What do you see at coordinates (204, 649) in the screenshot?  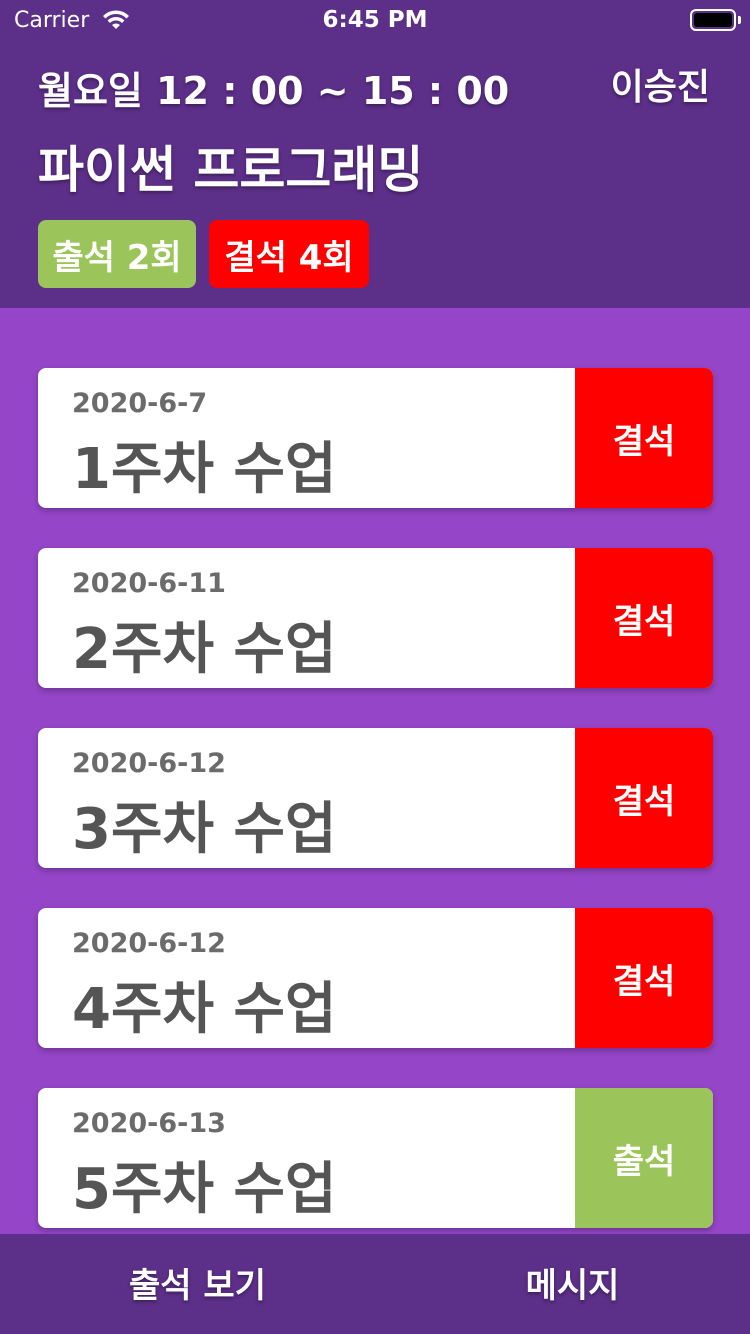 I see `session-title: 2주차 수업` at bounding box center [204, 649].